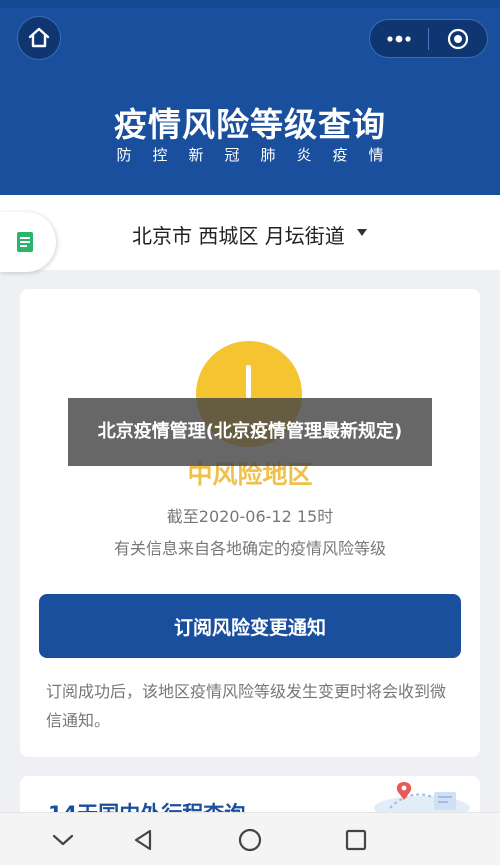  Describe the element at coordinates (250, 626) in the screenshot. I see `subscribe-button: 订阅风险变更通知` at that location.